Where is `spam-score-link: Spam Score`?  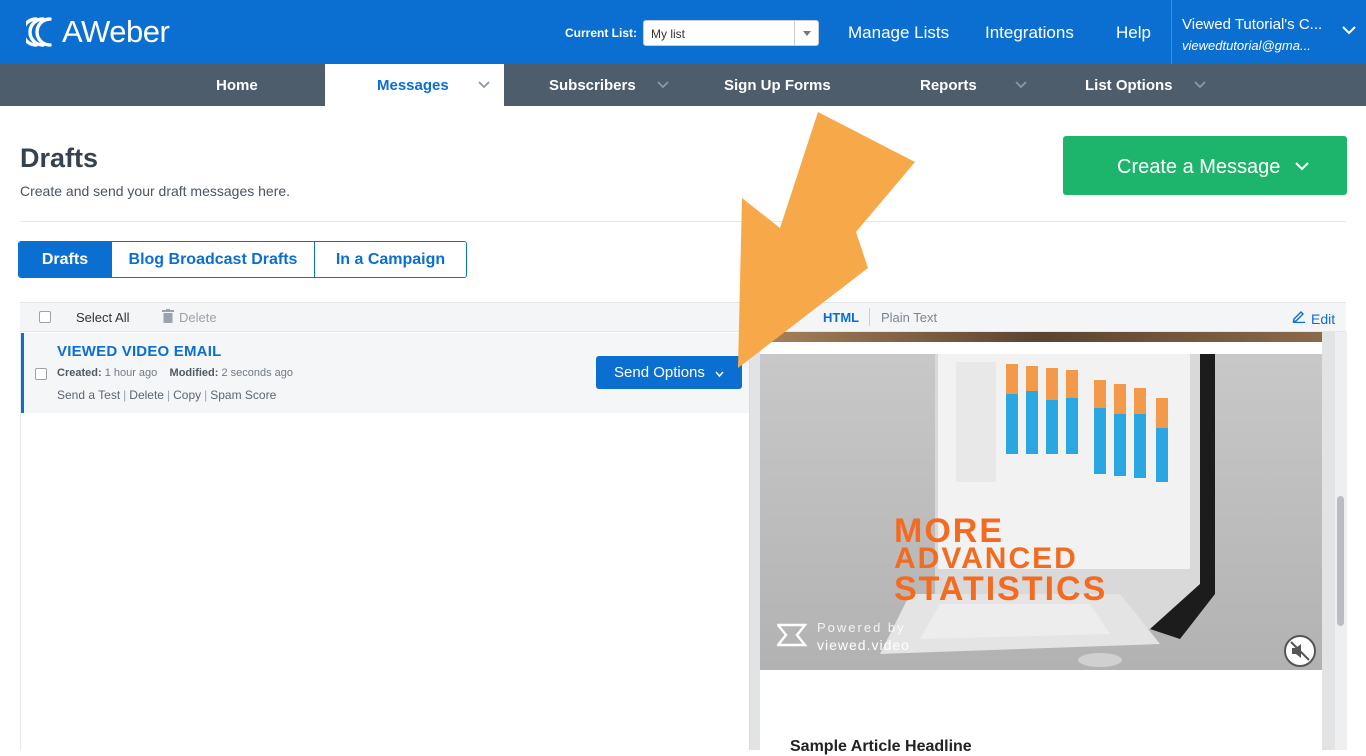
spam-score-link: Spam Score is located at coordinates (243, 395).